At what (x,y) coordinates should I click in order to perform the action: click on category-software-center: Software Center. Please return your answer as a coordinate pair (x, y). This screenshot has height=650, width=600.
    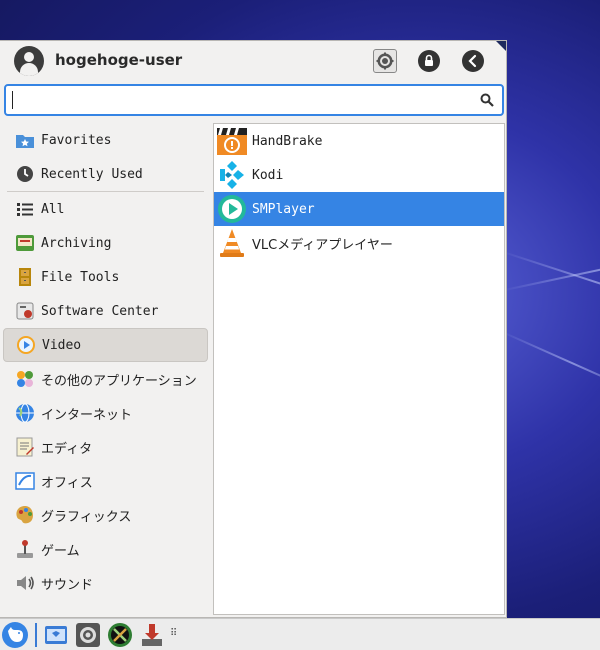
    Looking at the image, I should click on (105, 311).